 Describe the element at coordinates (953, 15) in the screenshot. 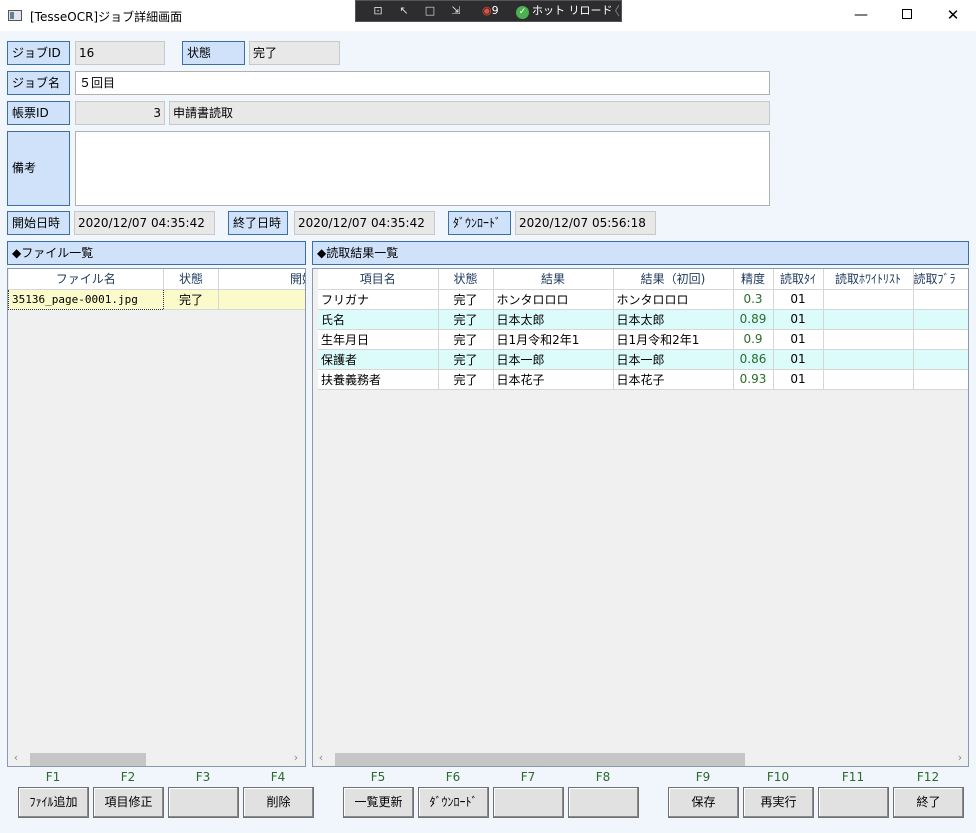

I see `close-button: ✕` at that location.